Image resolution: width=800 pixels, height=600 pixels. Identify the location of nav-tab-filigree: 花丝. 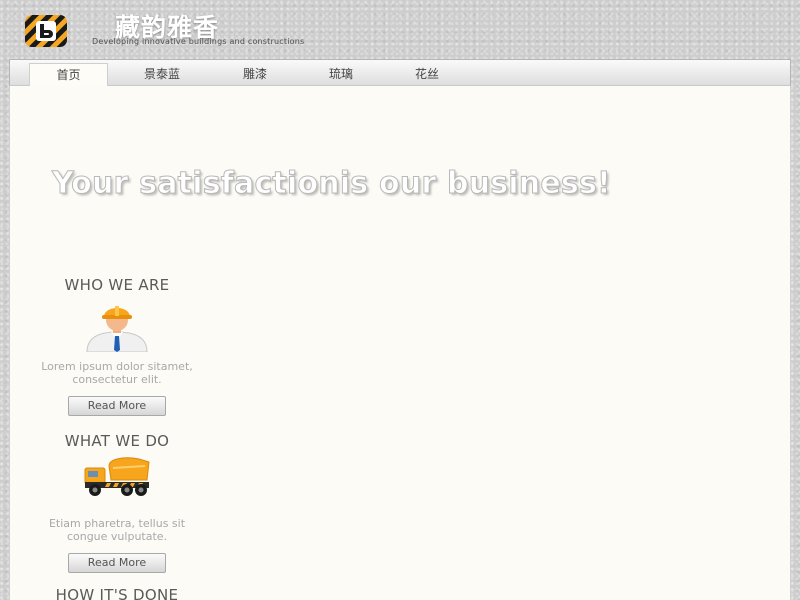
(427, 75).